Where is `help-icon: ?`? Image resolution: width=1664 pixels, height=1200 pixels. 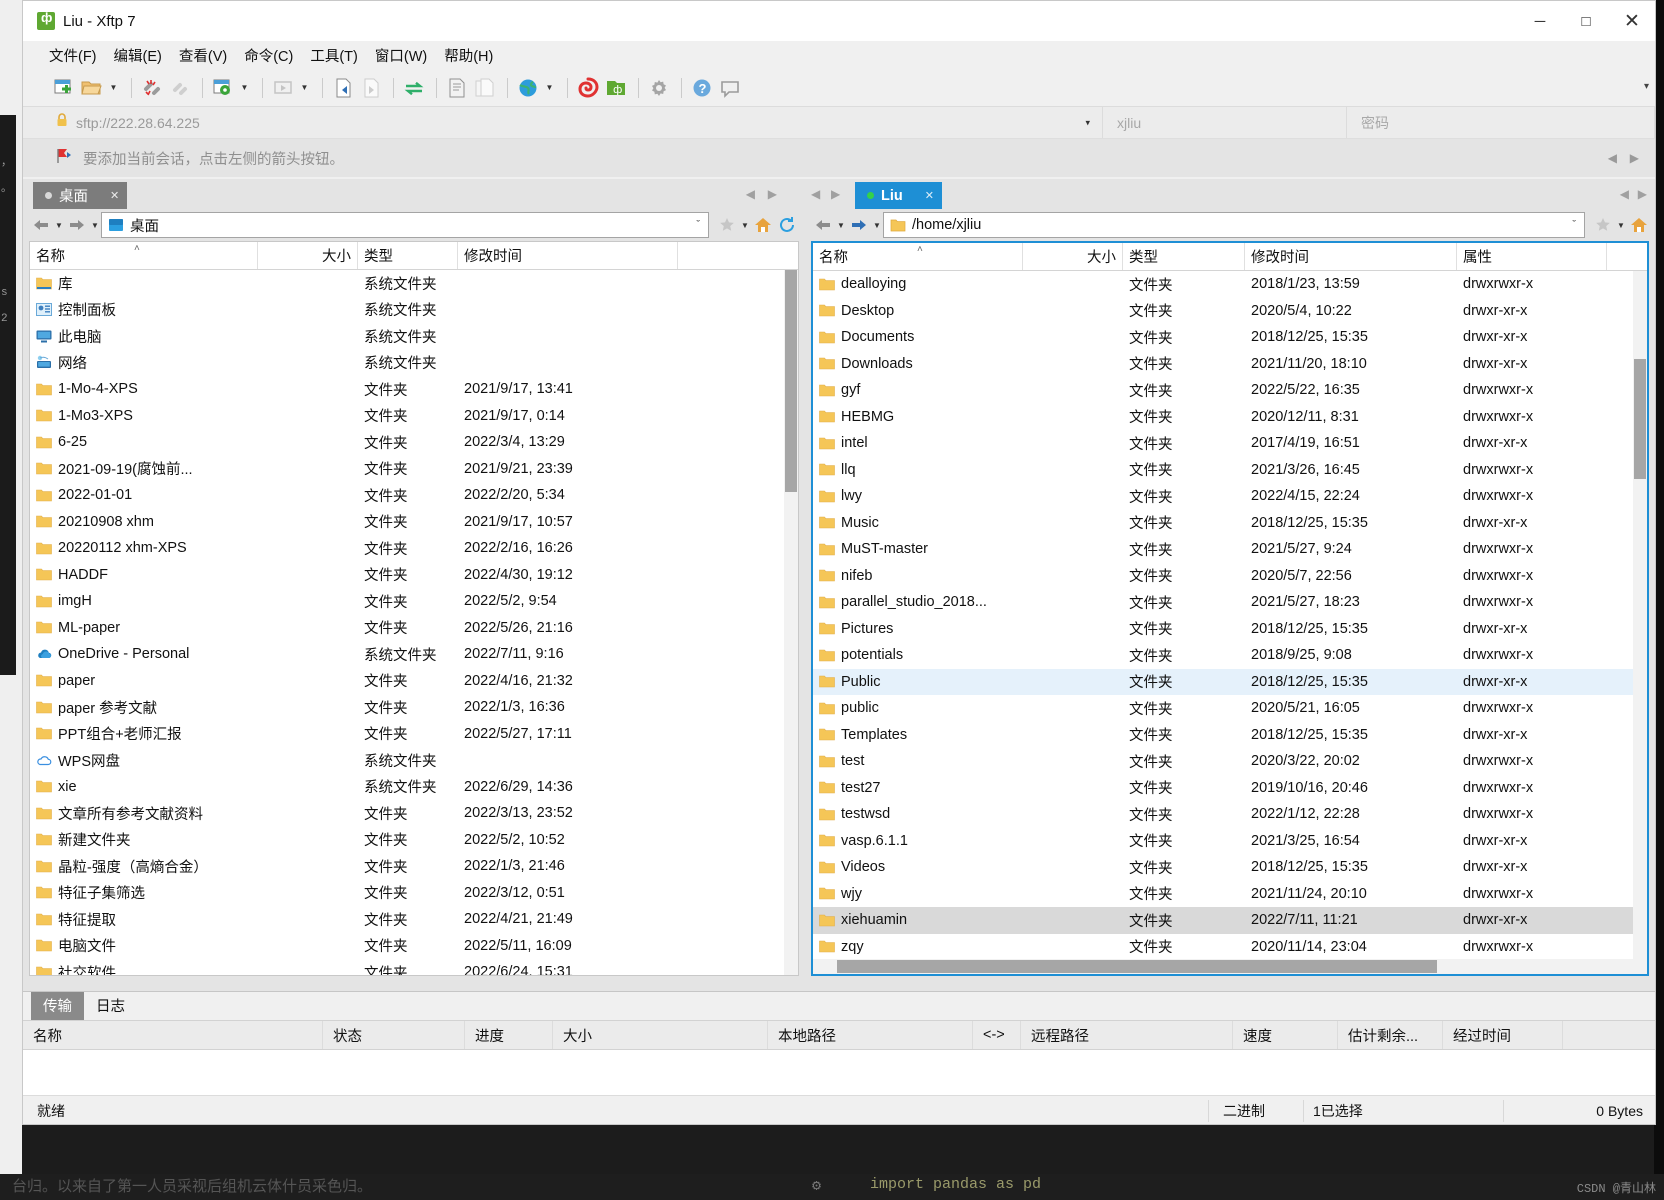 help-icon: ? is located at coordinates (702, 88).